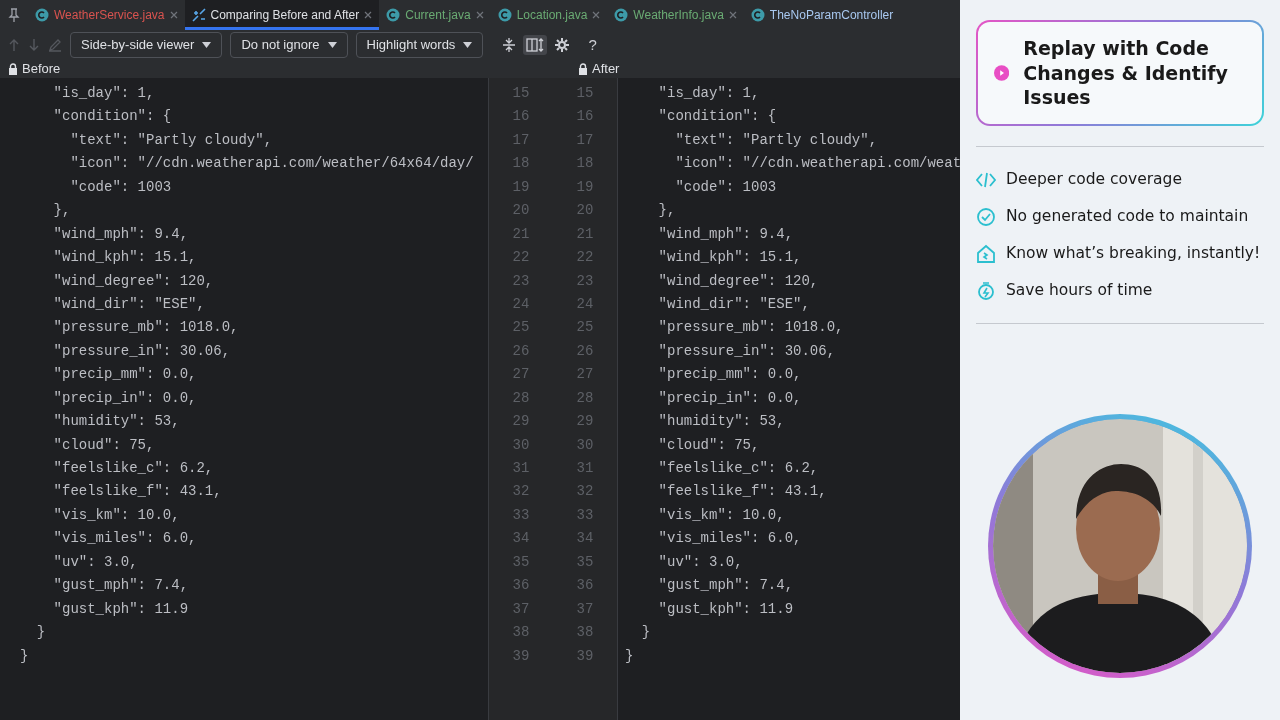 This screenshot has height=720, width=1280. Describe the element at coordinates (198, 15) in the screenshot. I see `diff-icon` at that location.